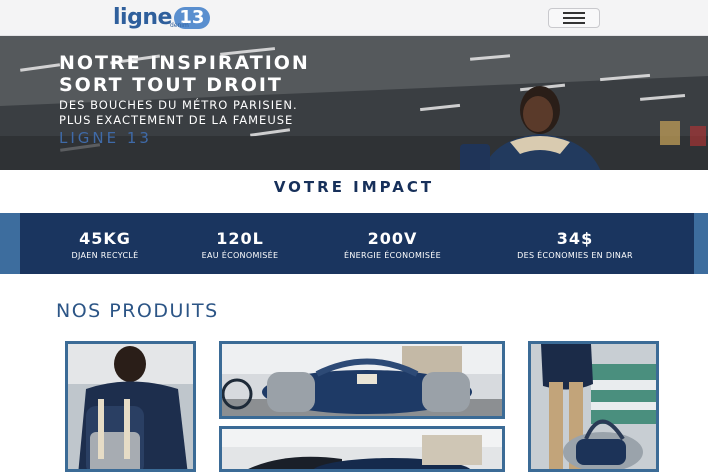 This screenshot has width=708, height=472. Describe the element at coordinates (137, 311) in the screenshot. I see `products-section-title: NOS PRODUITS` at that location.